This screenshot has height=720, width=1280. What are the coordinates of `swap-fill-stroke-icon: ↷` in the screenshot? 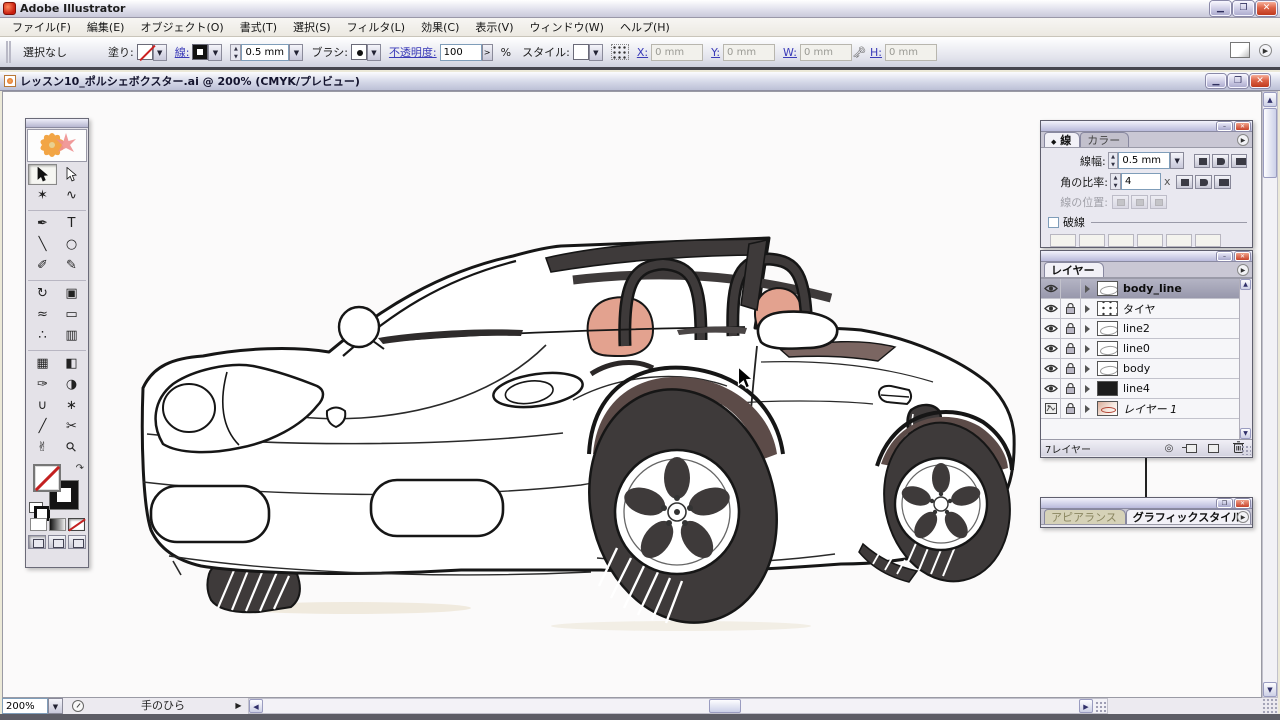 It's located at (80, 468).